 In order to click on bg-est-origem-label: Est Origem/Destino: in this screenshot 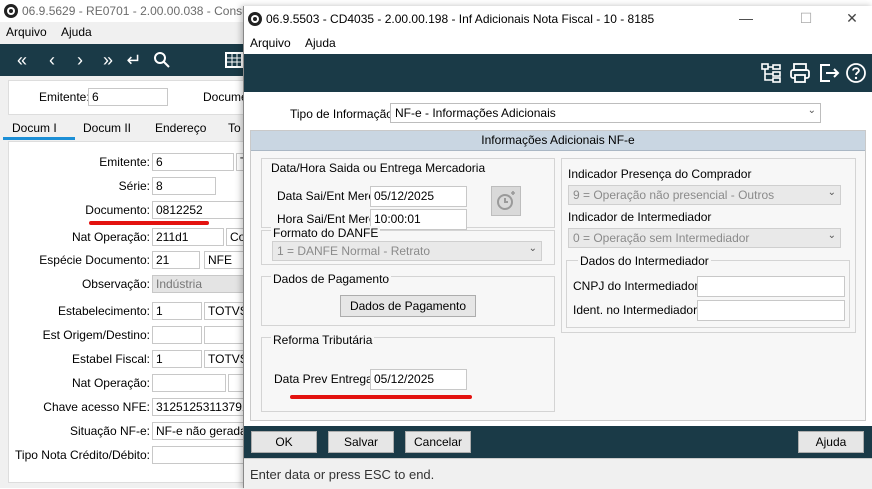, I will do `click(96, 335)`.